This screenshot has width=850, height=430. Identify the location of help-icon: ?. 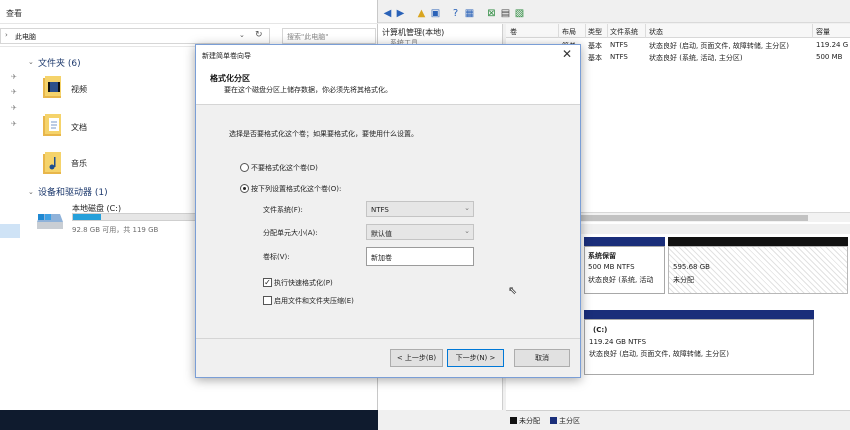
(455, 13).